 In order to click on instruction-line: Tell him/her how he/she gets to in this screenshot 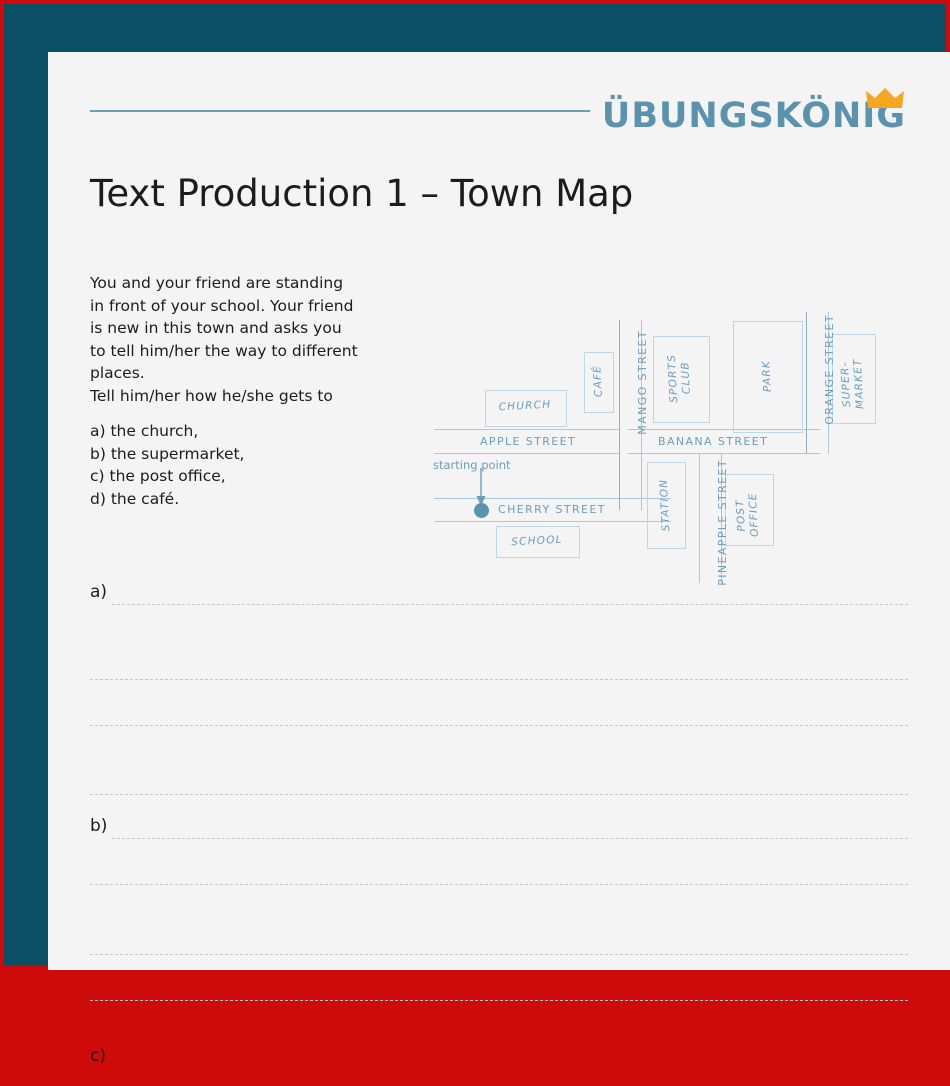, I will do `click(211, 395)`.